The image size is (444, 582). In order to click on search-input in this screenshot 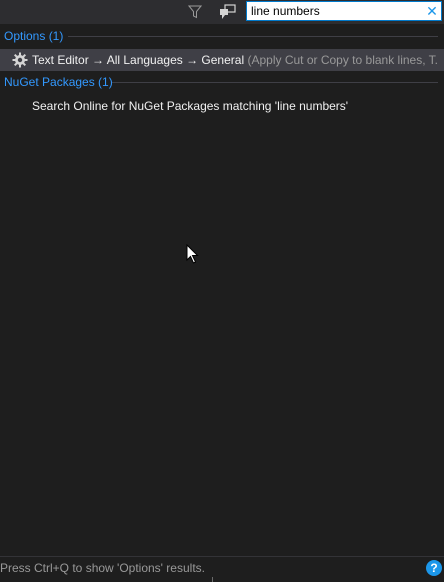, I will do `click(336, 11)`.